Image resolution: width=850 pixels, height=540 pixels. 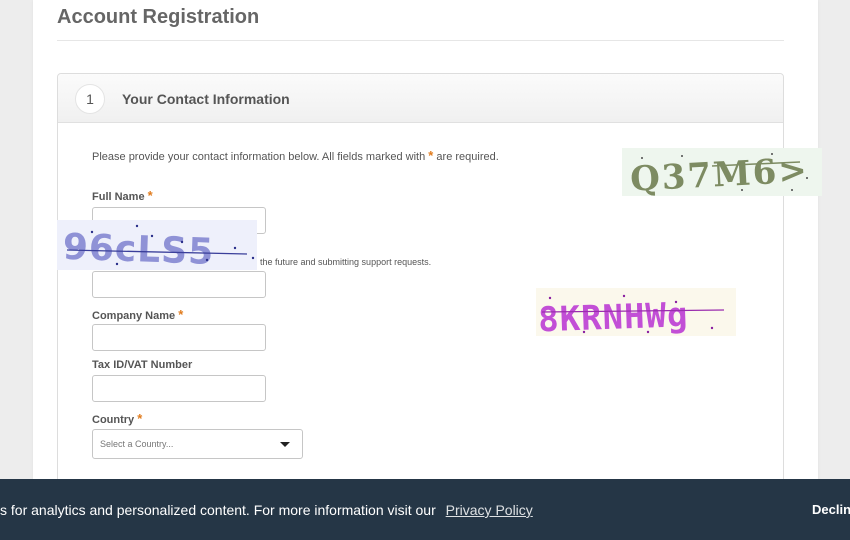 I want to click on chevron-down-icon, so click(x=285, y=444).